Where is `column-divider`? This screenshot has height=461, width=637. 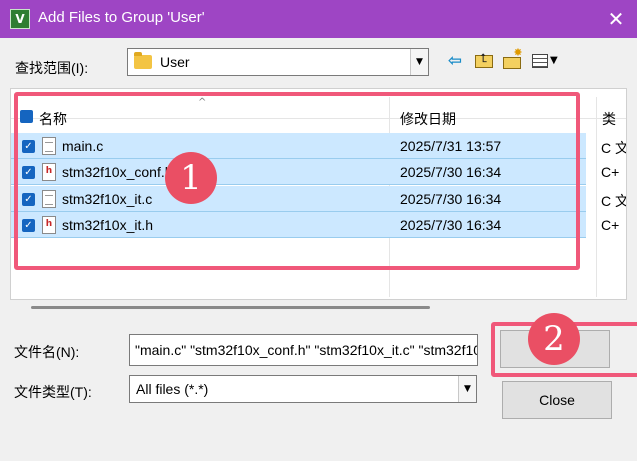
column-divider is located at coordinates (596, 197).